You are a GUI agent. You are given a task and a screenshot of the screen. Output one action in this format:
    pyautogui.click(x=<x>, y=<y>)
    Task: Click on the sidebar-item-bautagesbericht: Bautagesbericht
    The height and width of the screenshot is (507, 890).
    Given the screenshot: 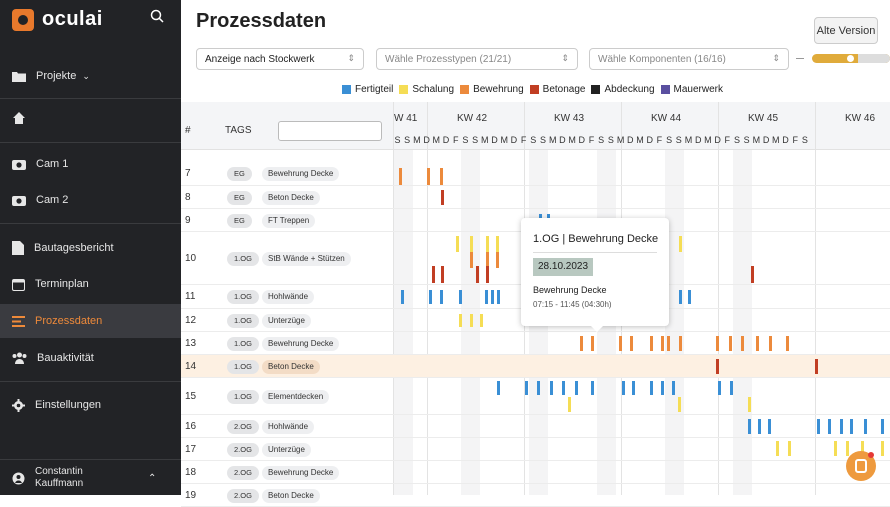 What is the action you would take?
    pyautogui.click(x=90, y=248)
    